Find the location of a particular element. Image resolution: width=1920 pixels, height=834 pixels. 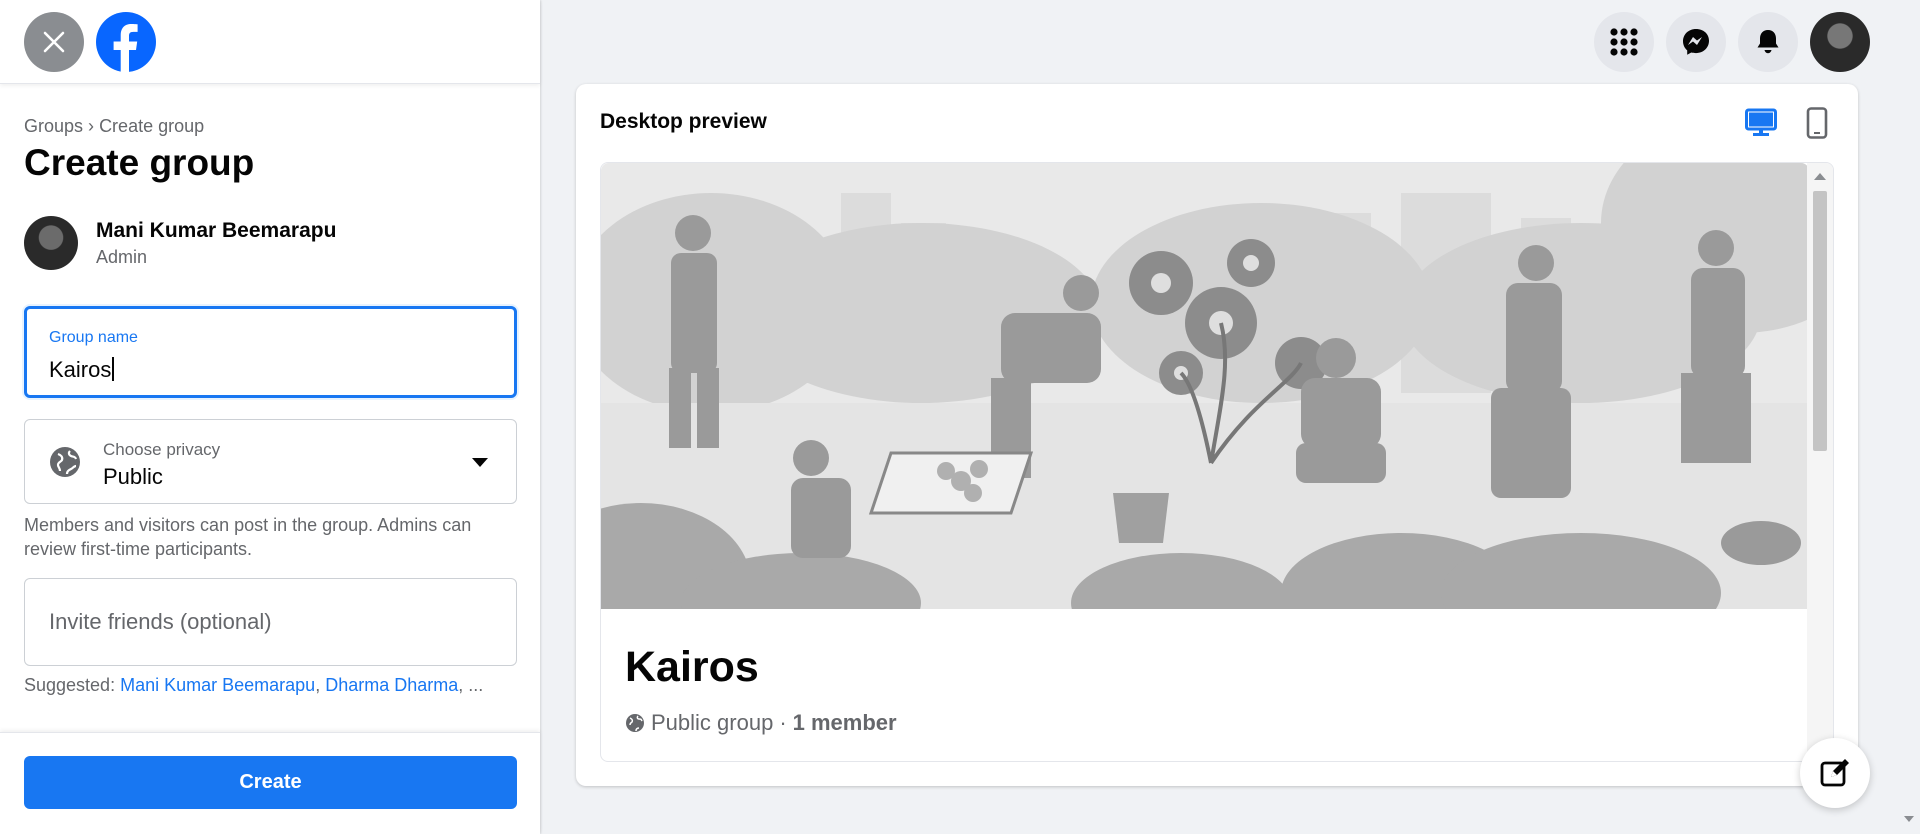

admin-avatar is located at coordinates (51, 243).